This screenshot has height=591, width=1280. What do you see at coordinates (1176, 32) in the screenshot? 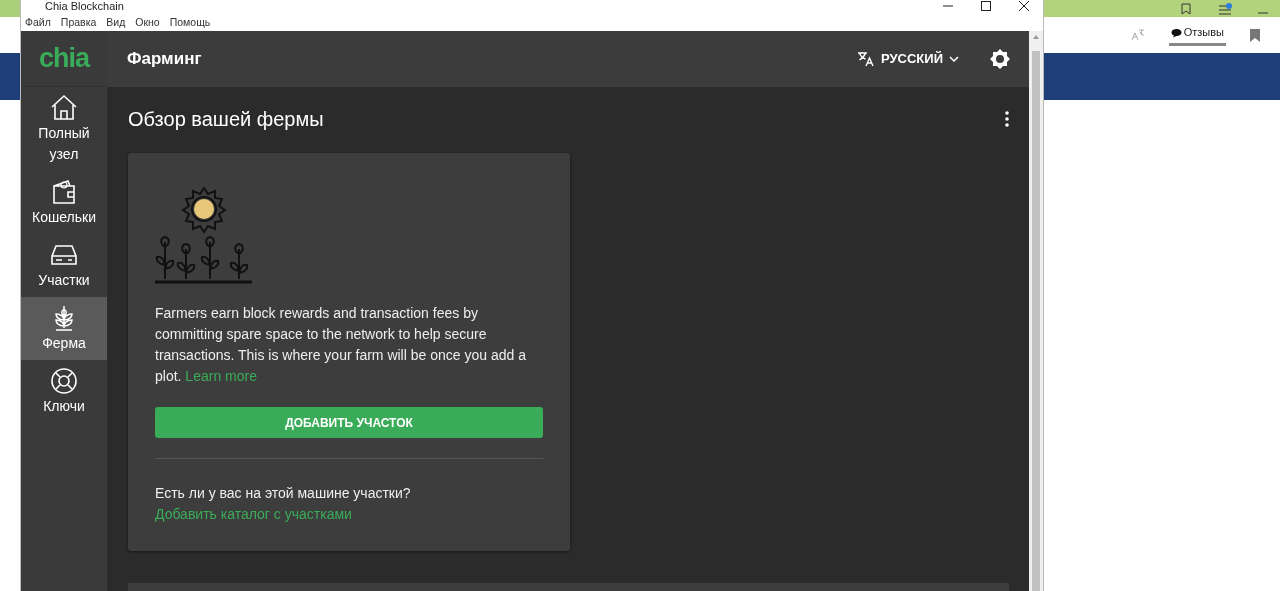
I see `speech-bubble-icon` at bounding box center [1176, 32].